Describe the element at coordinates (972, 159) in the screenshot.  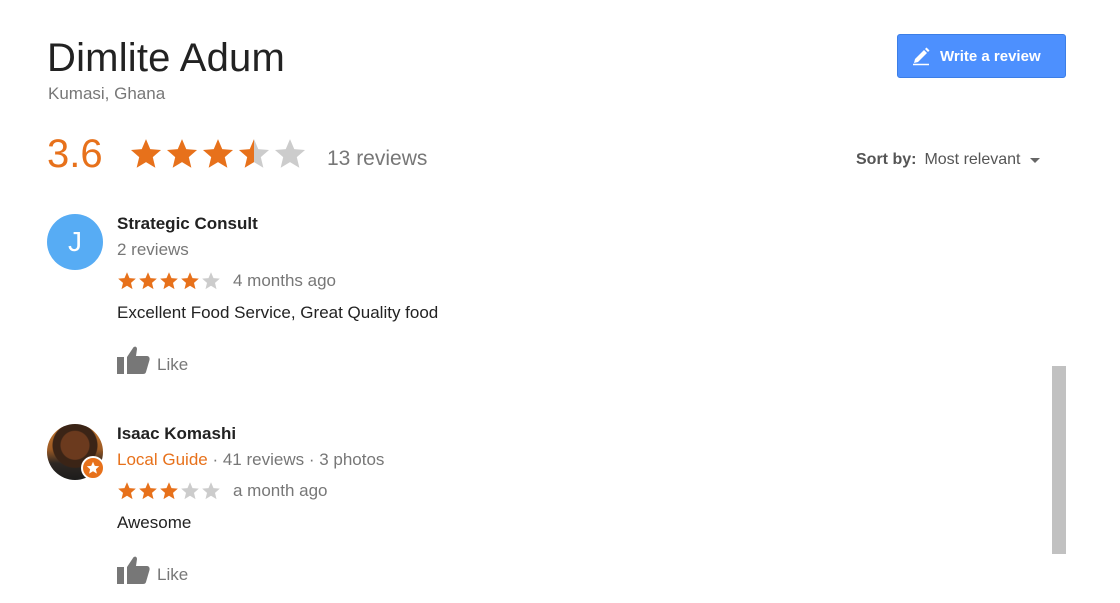
I see `sort-value: Most relevant` at that location.